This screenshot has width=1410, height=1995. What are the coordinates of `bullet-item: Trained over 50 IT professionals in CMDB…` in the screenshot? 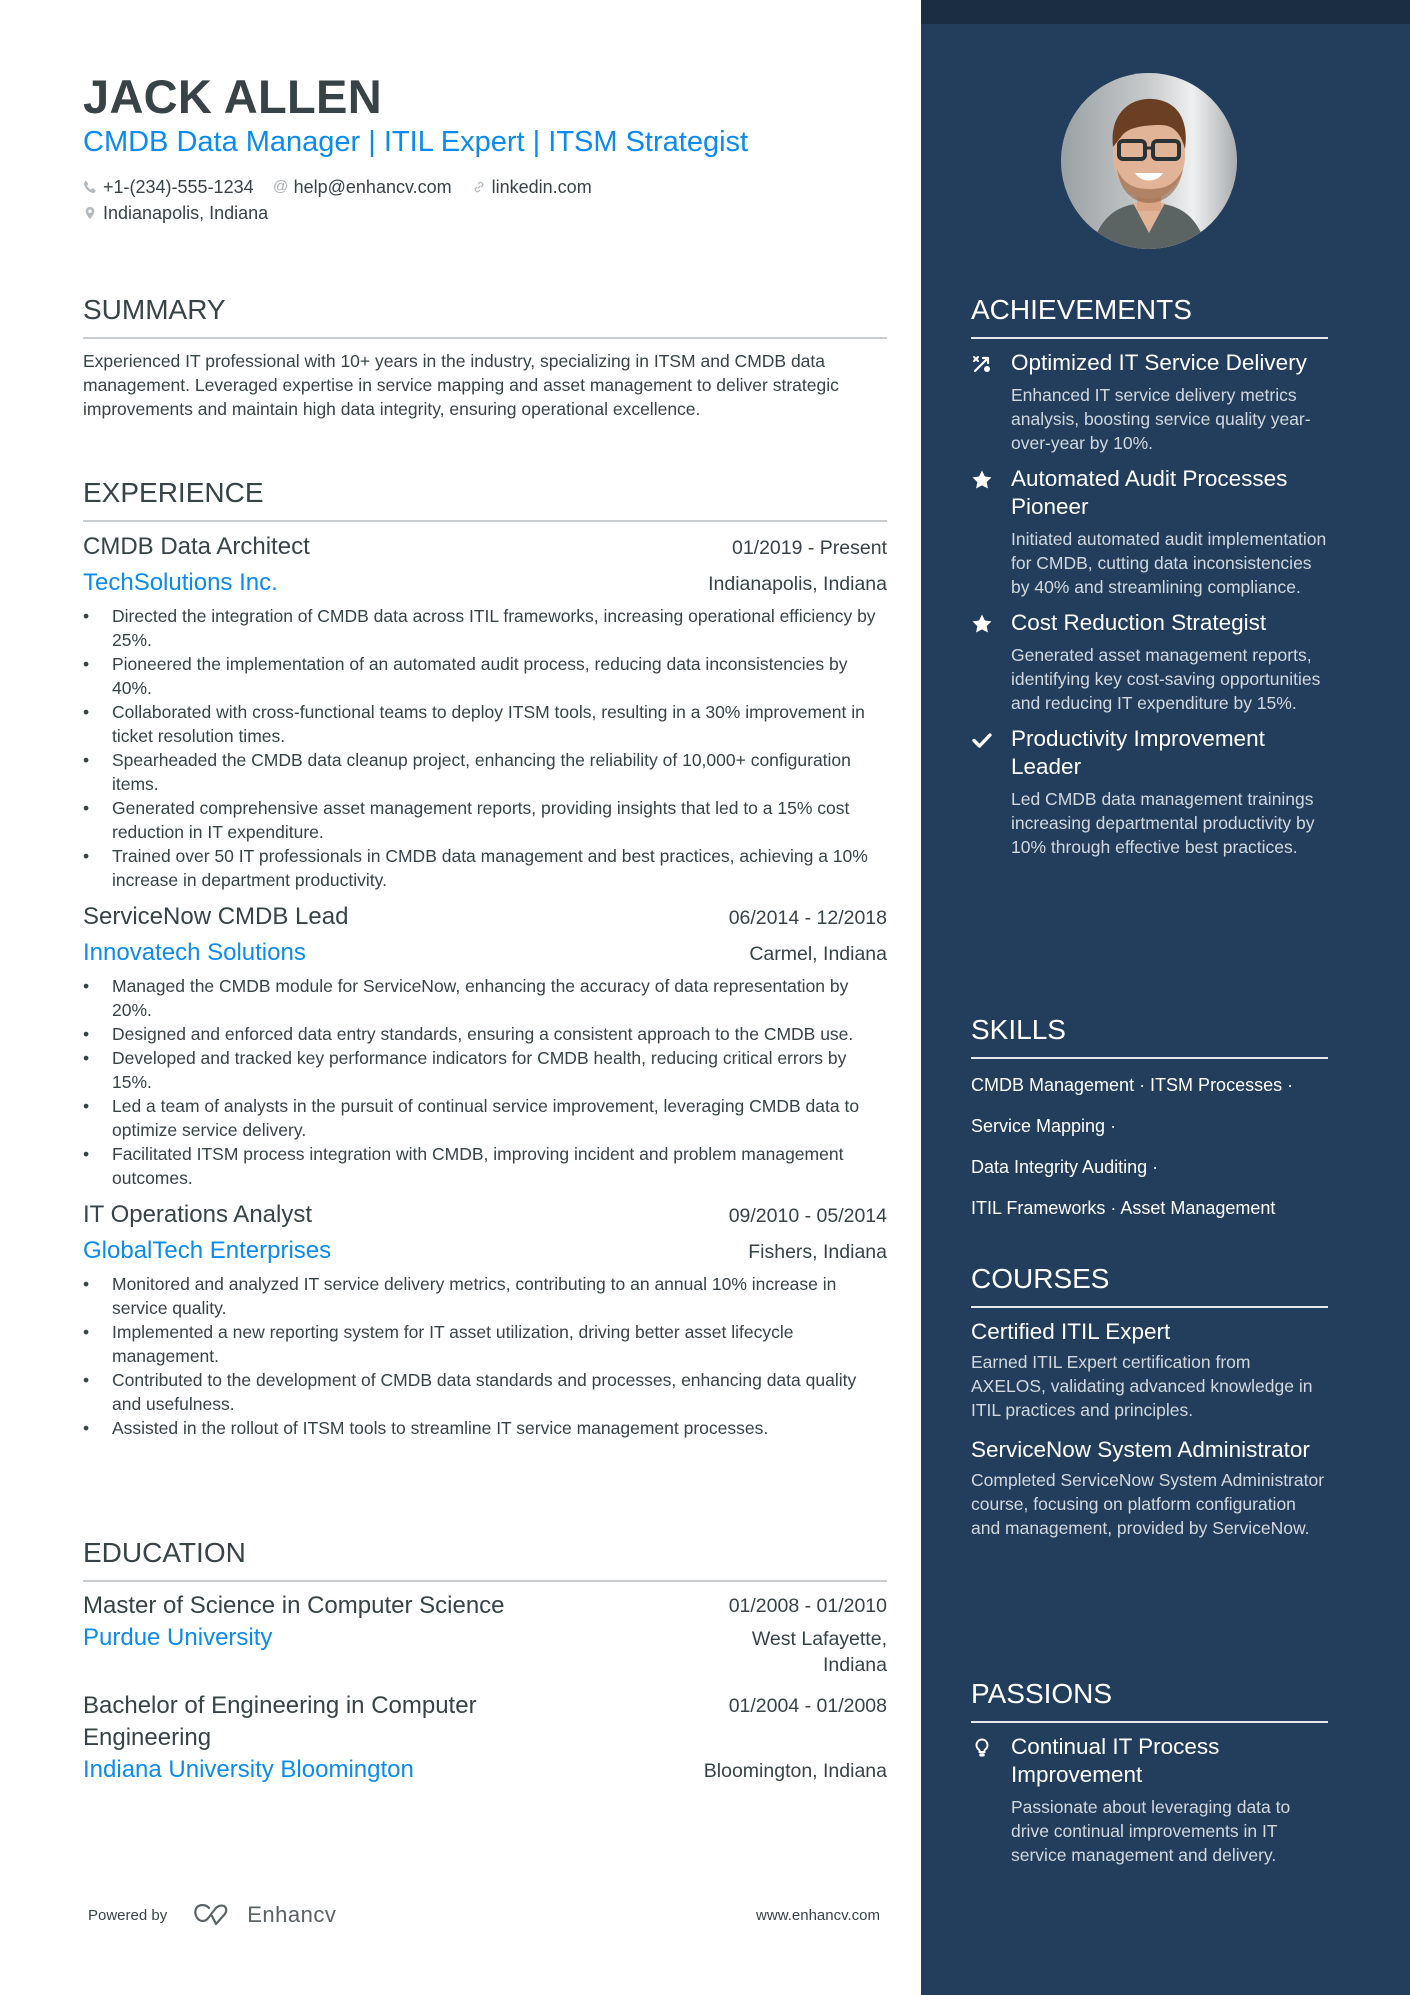 It's located at (485, 868).